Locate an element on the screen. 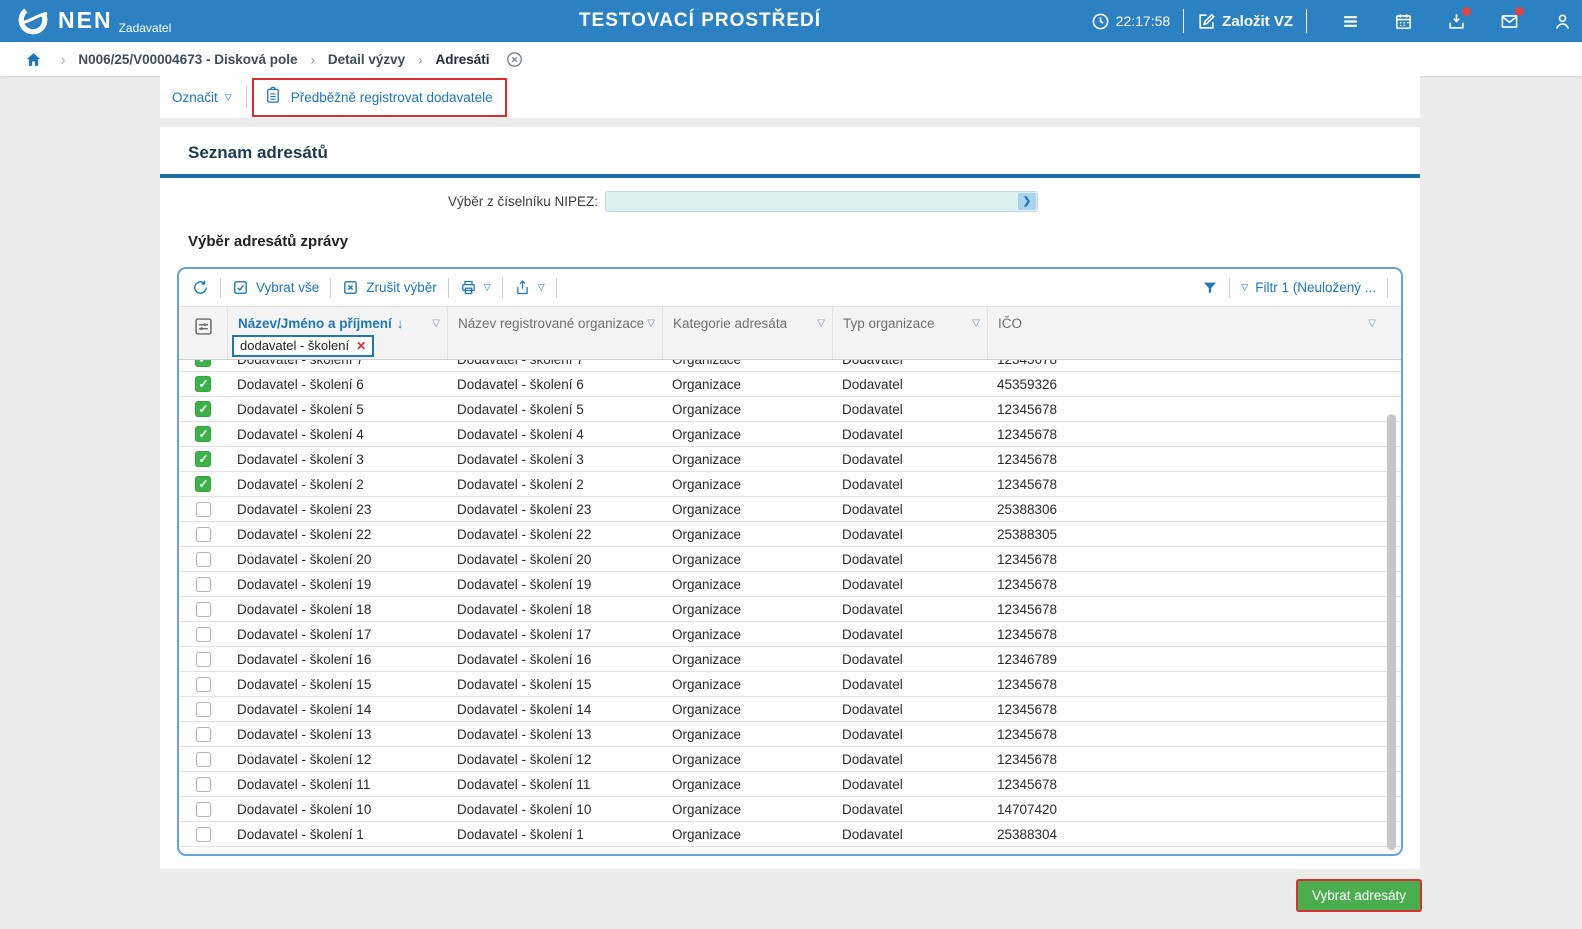  preregister-suppliers-button: Předběžně registrovat dodavatele is located at coordinates (392, 97).